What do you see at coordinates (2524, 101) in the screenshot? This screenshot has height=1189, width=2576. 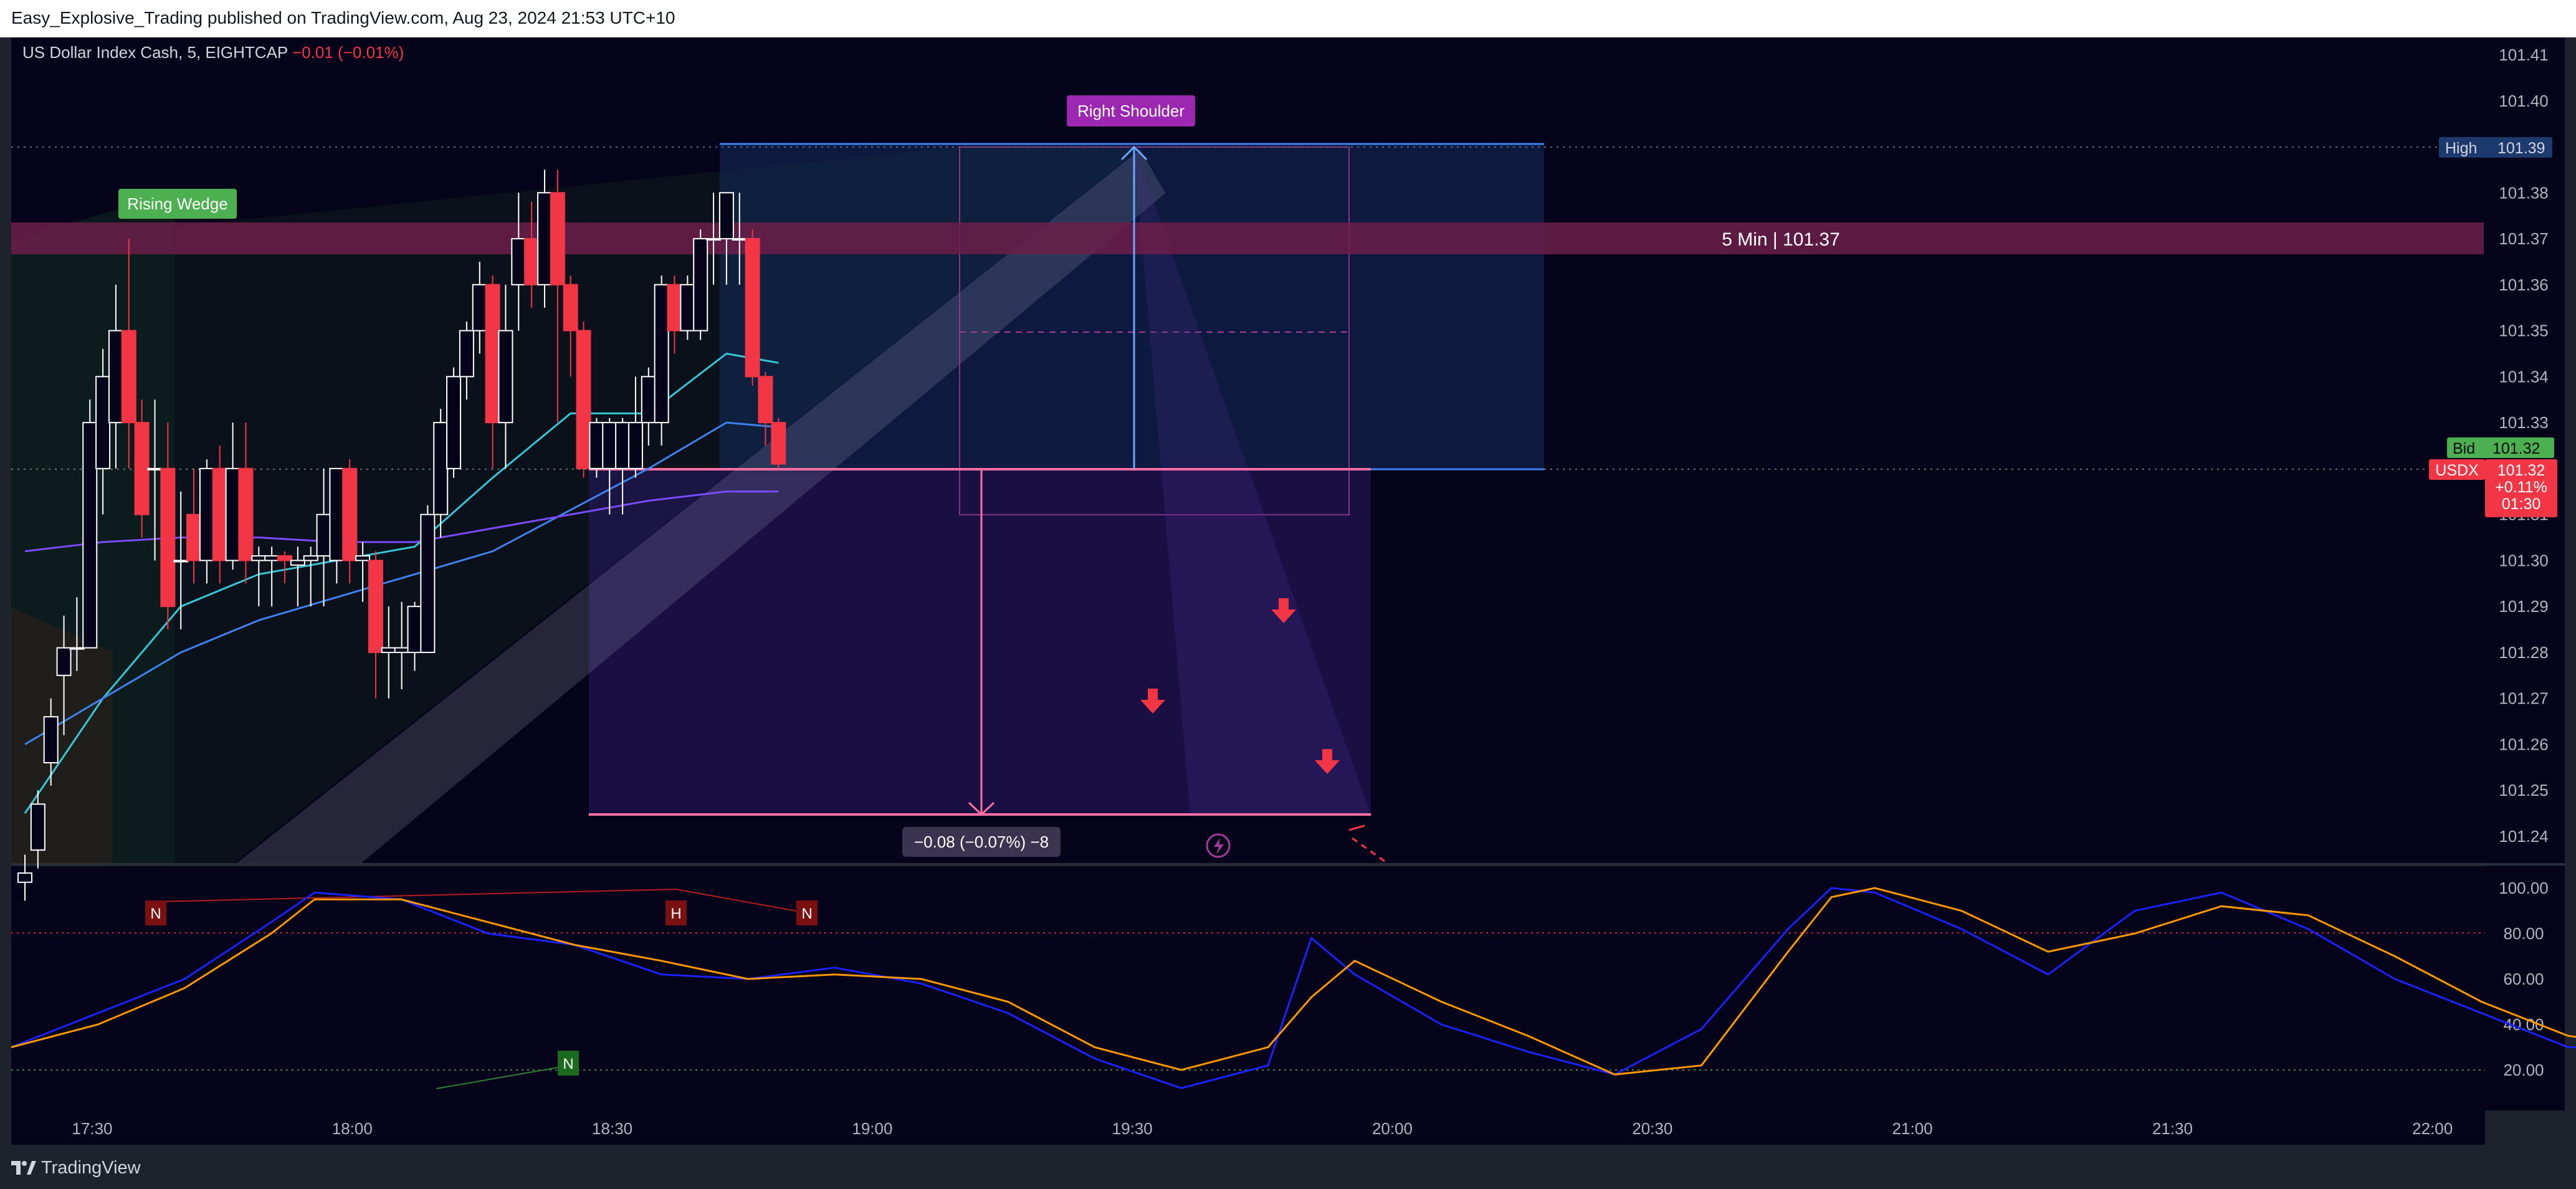 I see `price-tick-label: 101.40` at bounding box center [2524, 101].